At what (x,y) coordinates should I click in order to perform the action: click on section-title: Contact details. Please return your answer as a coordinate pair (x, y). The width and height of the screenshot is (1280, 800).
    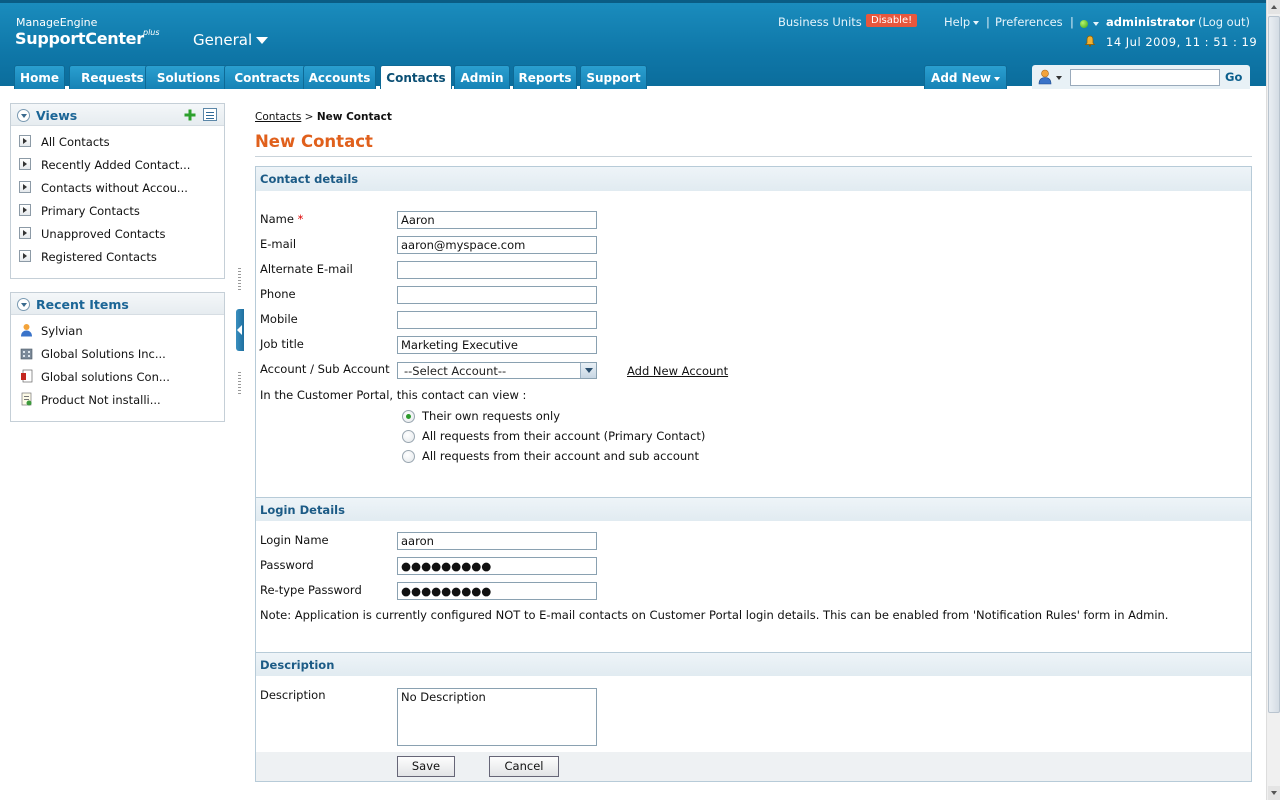
    Looking at the image, I should click on (309, 179).